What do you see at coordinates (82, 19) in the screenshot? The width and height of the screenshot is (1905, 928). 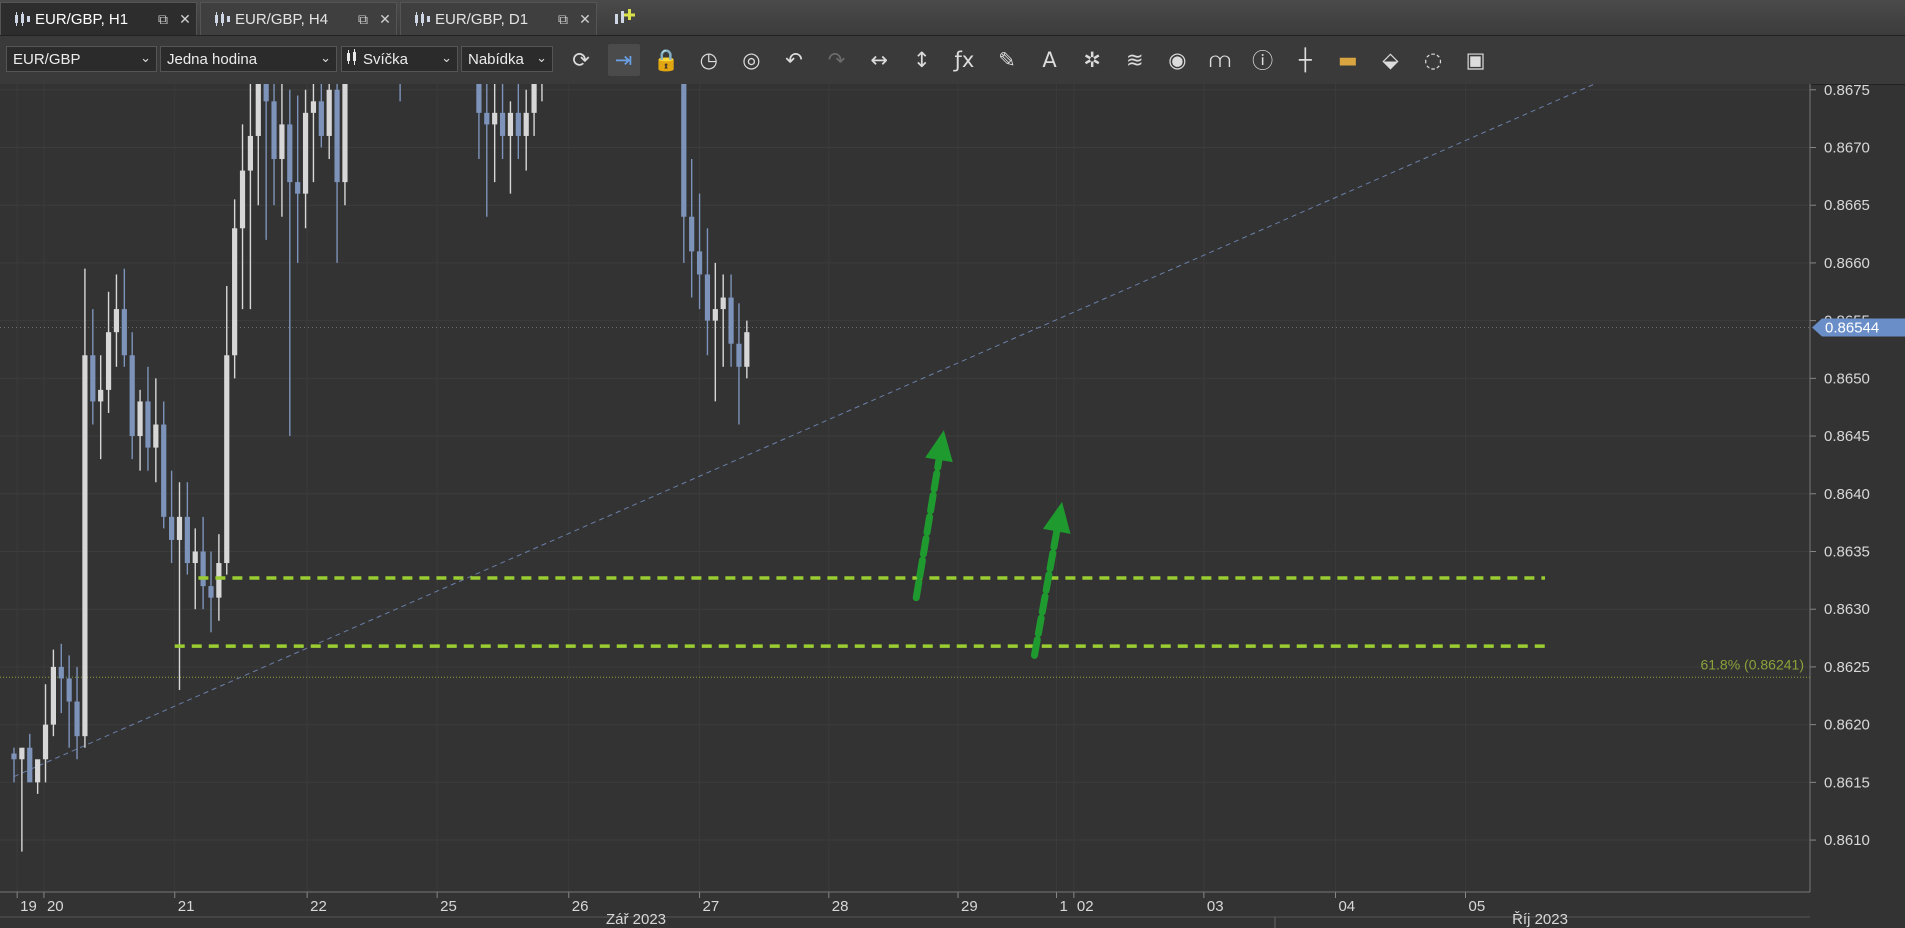 I see `tab-label: EUR/GBP, H1` at bounding box center [82, 19].